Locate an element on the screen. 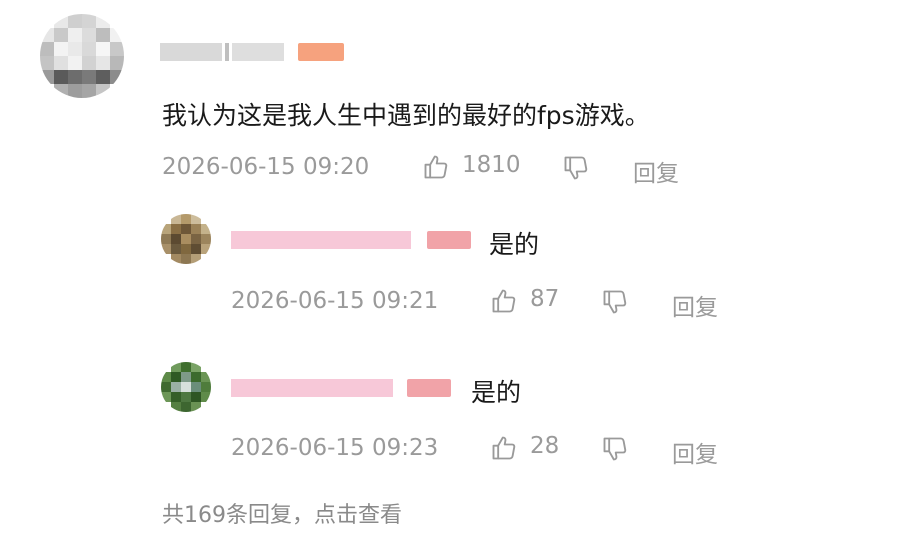 This screenshot has height=543, width=918. main-dislike-button is located at coordinates (576, 168).